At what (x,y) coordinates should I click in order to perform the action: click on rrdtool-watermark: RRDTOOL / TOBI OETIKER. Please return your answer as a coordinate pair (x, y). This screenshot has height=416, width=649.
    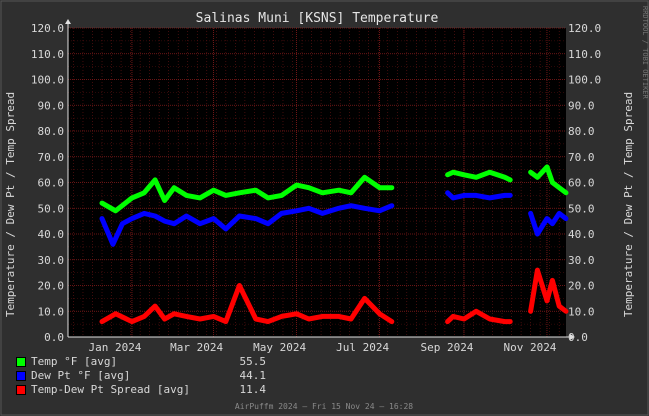
    Looking at the image, I should click on (645, 53).